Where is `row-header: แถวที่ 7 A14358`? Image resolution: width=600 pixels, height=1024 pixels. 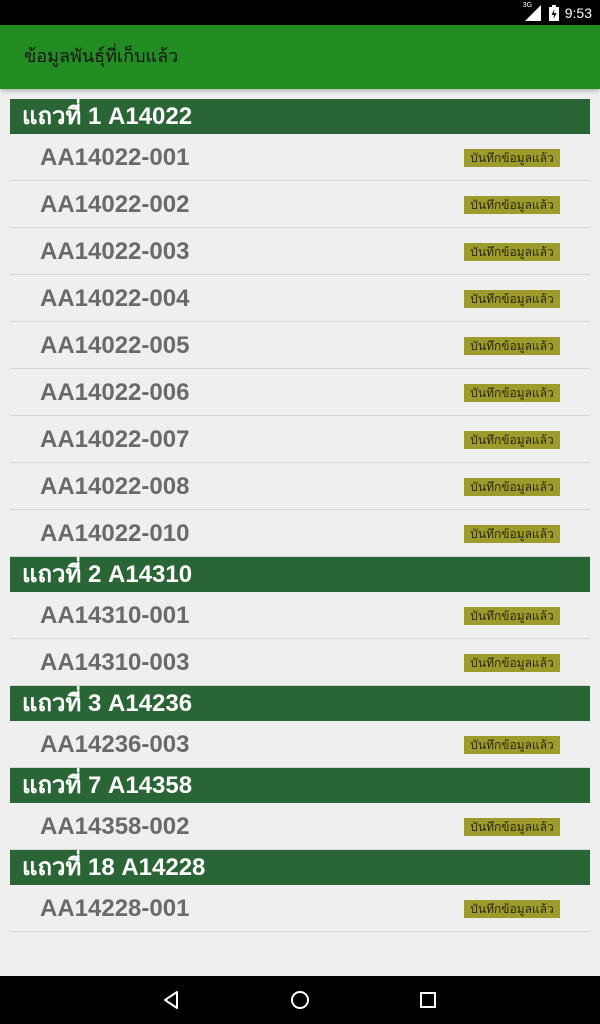 row-header: แถวที่ 7 A14358 is located at coordinates (300, 785).